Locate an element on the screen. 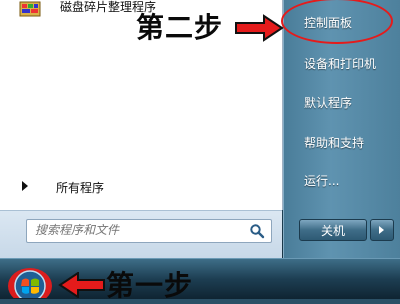 This screenshot has height=304, width=400. default-programs-link: 默认程序 is located at coordinates (328, 102).